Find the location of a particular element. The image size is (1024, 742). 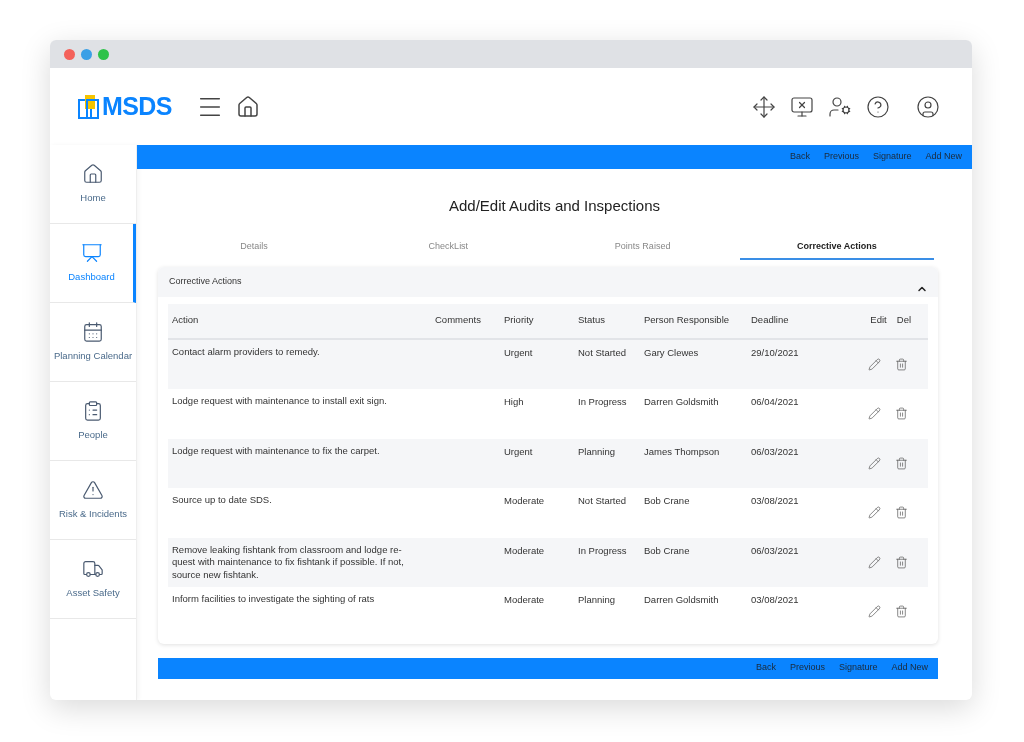

table-cell-text: James Thompson is located at coordinates (682, 451).